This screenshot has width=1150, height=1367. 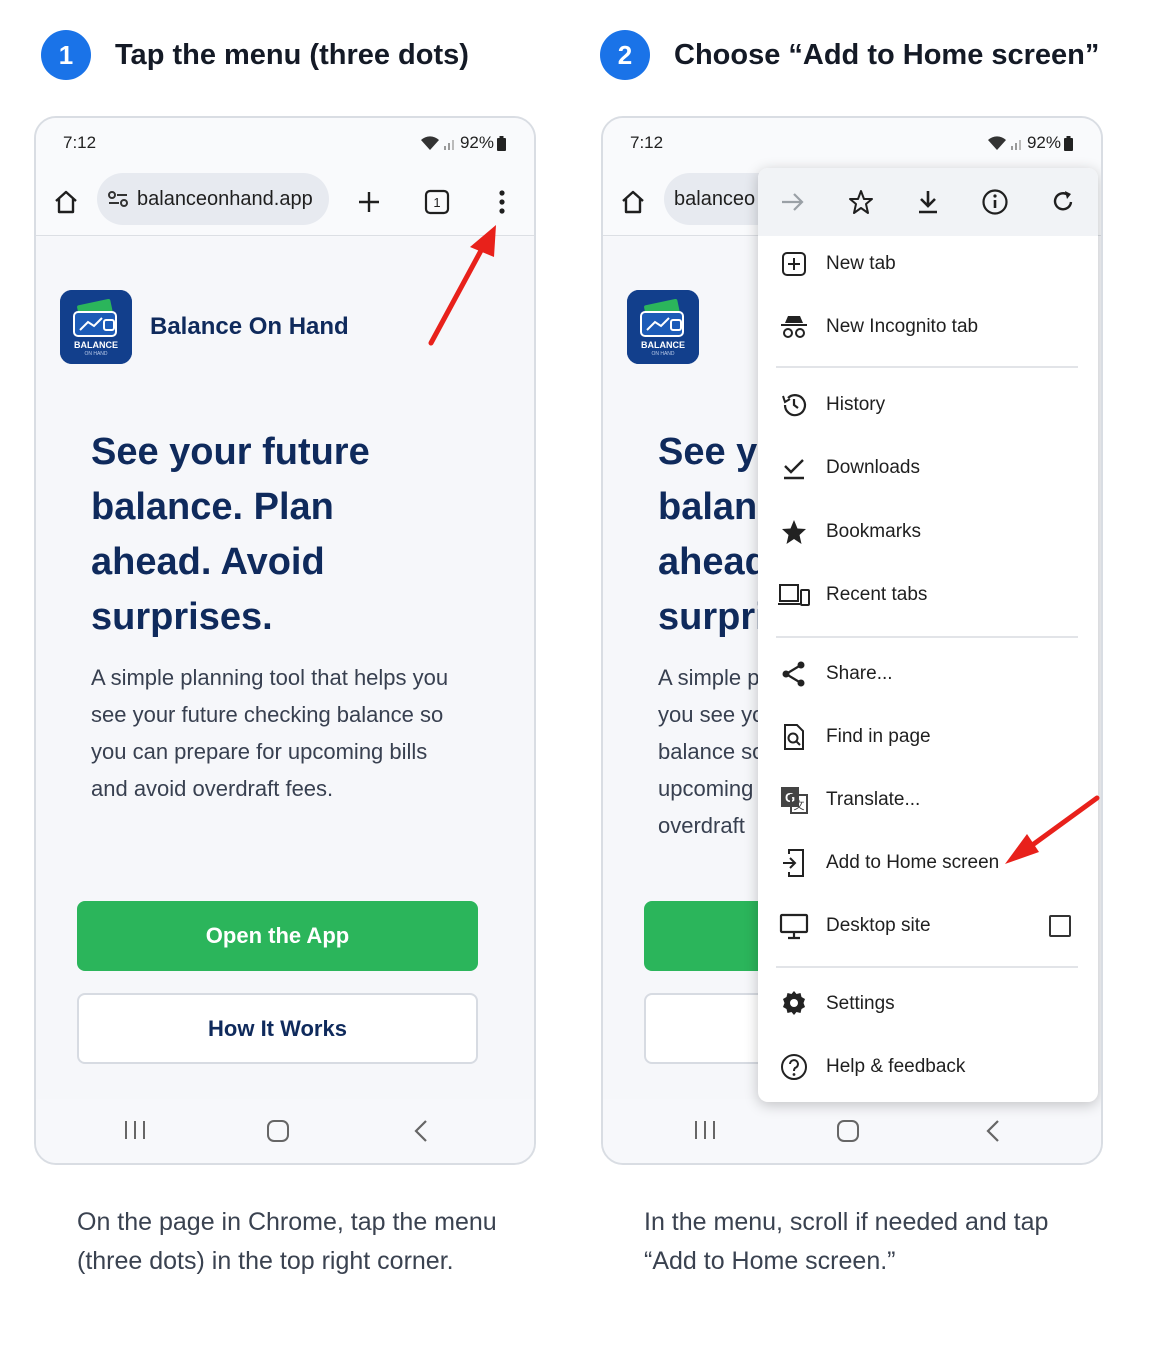 What do you see at coordinates (913, 862) in the screenshot?
I see `menu-item-label: Add to Home screen` at bounding box center [913, 862].